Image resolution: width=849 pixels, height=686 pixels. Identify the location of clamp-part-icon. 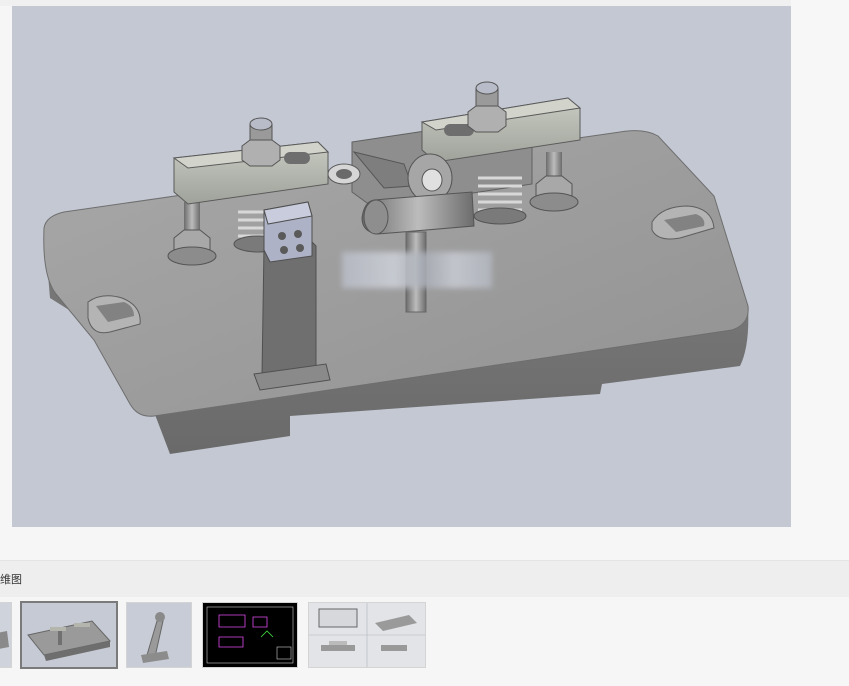
(159, 635).